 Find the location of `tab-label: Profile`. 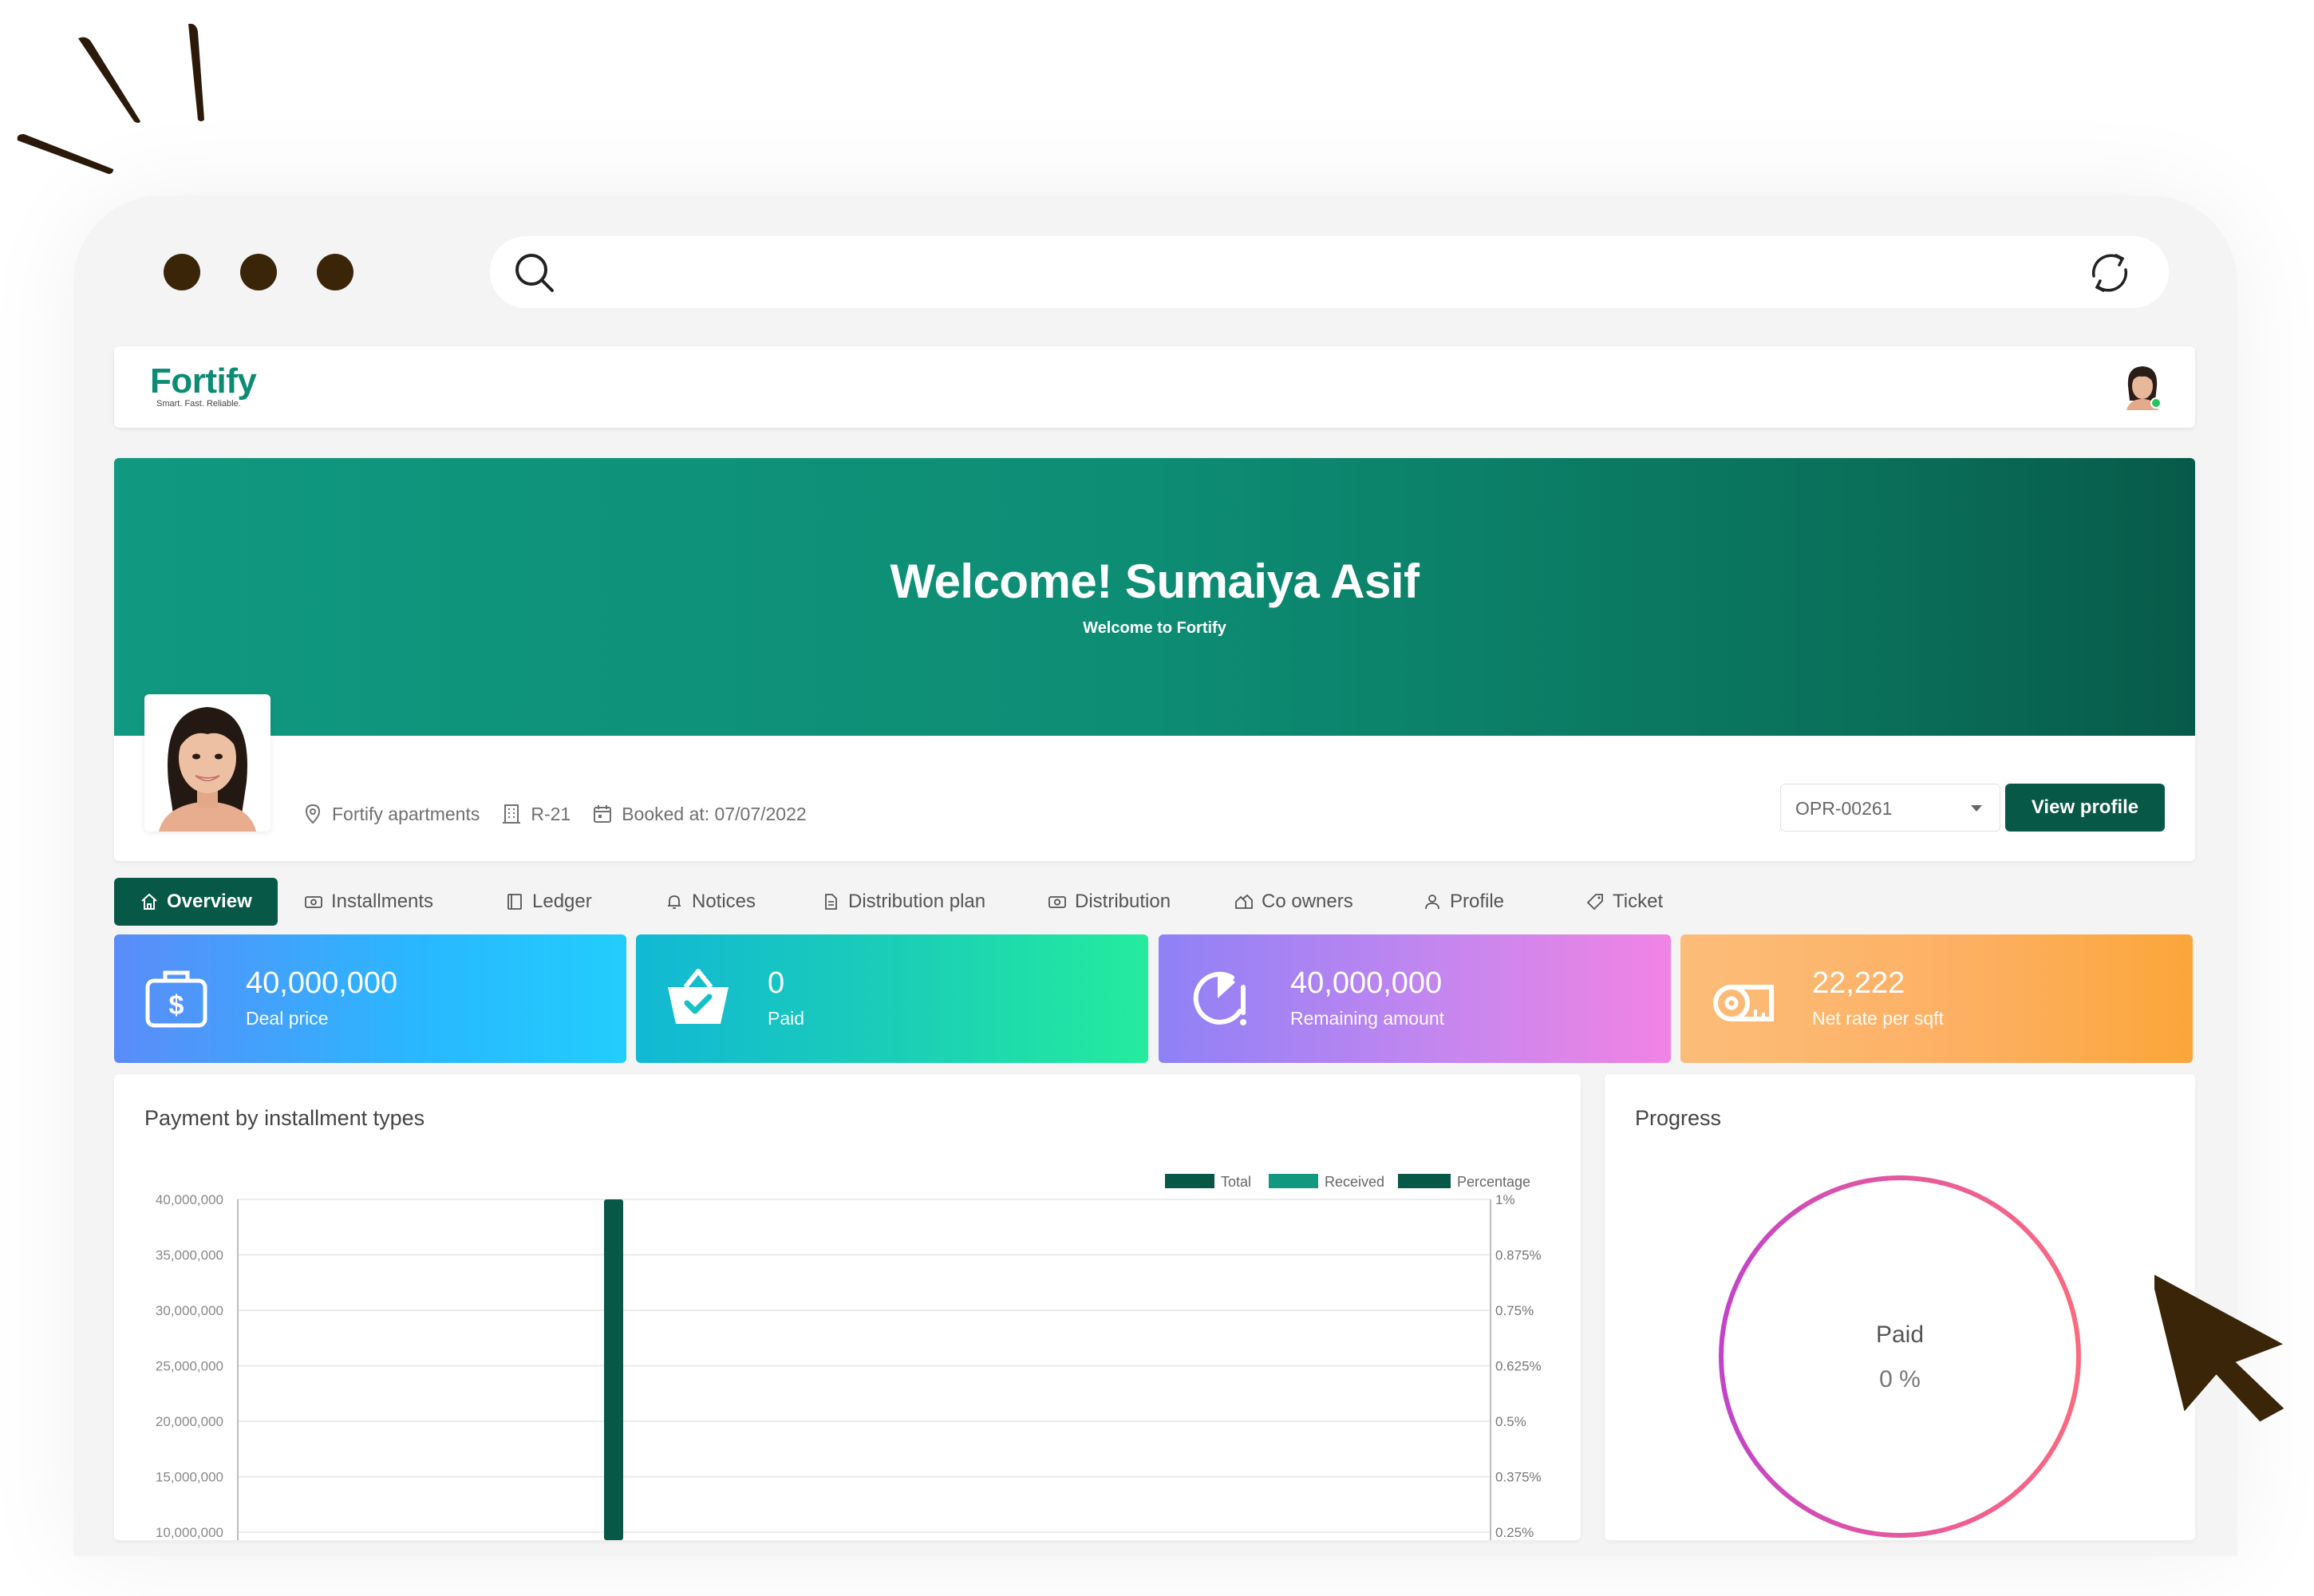

tab-label: Profile is located at coordinates (1477, 901).